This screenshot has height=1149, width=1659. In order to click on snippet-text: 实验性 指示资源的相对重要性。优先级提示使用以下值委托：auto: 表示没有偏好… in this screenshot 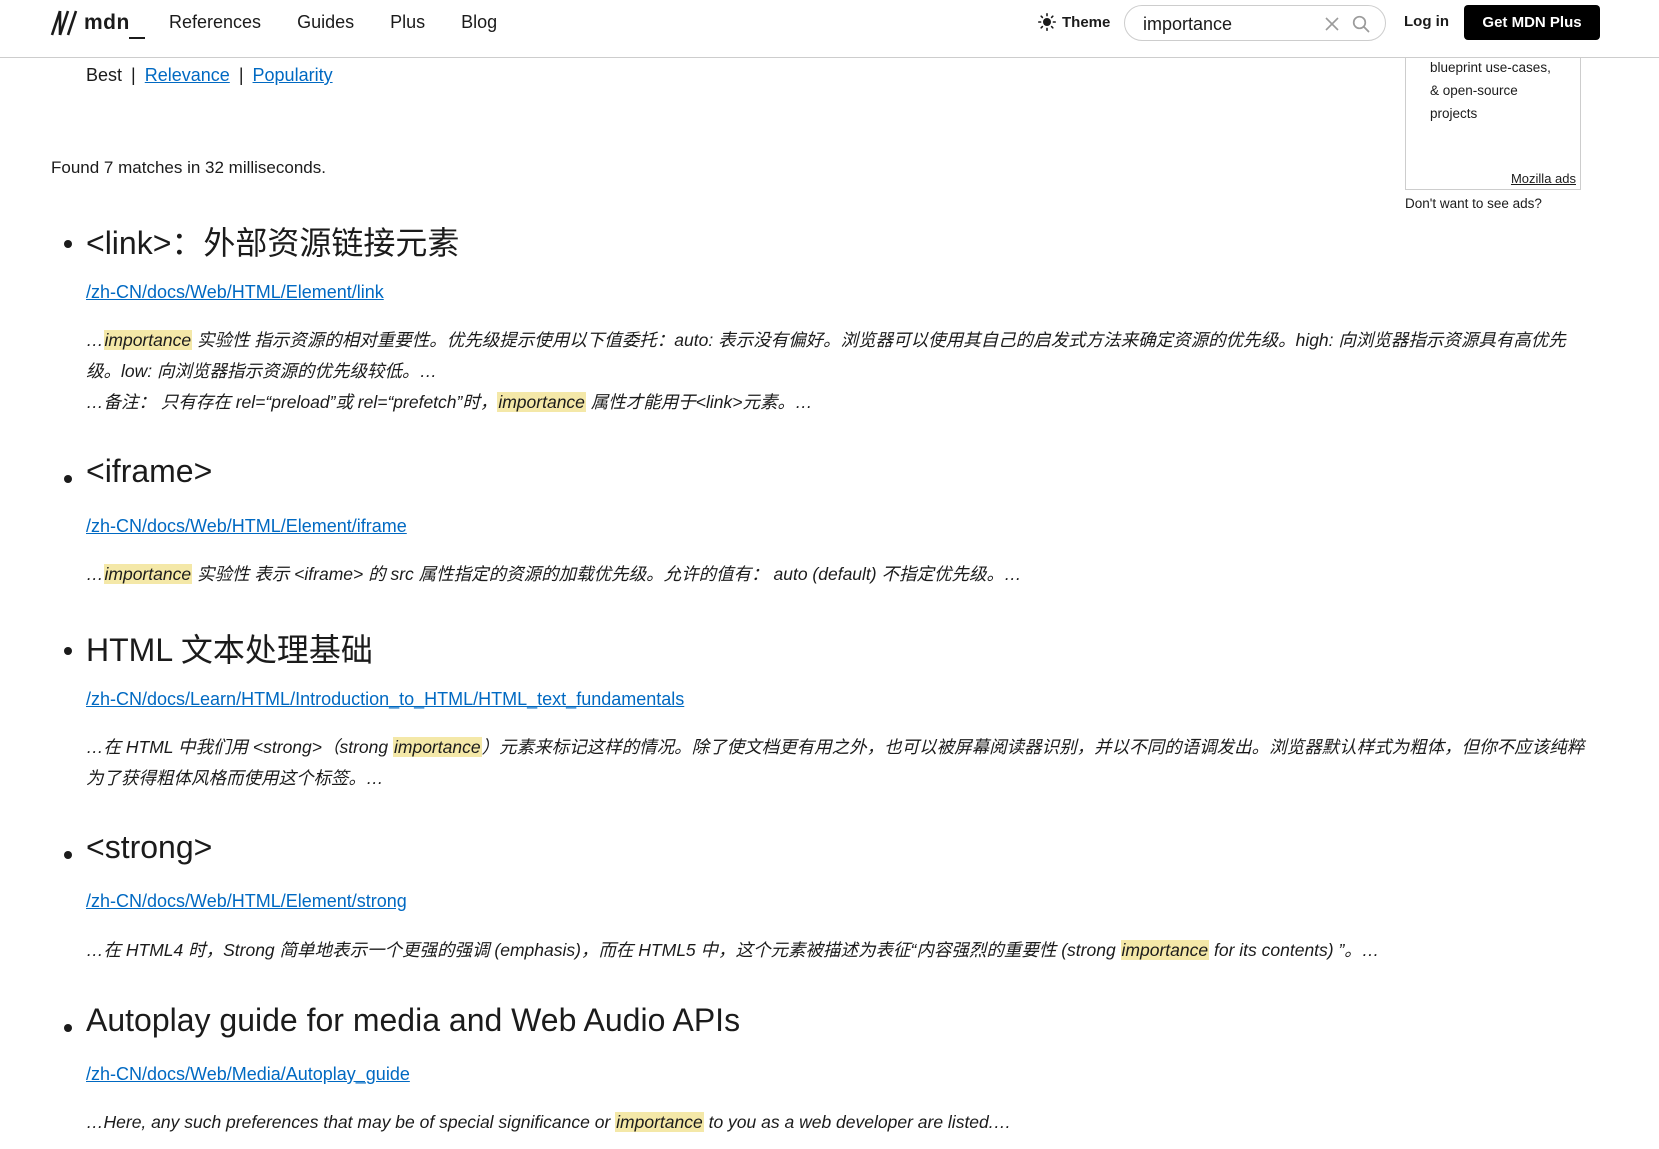, I will do `click(826, 355)`.